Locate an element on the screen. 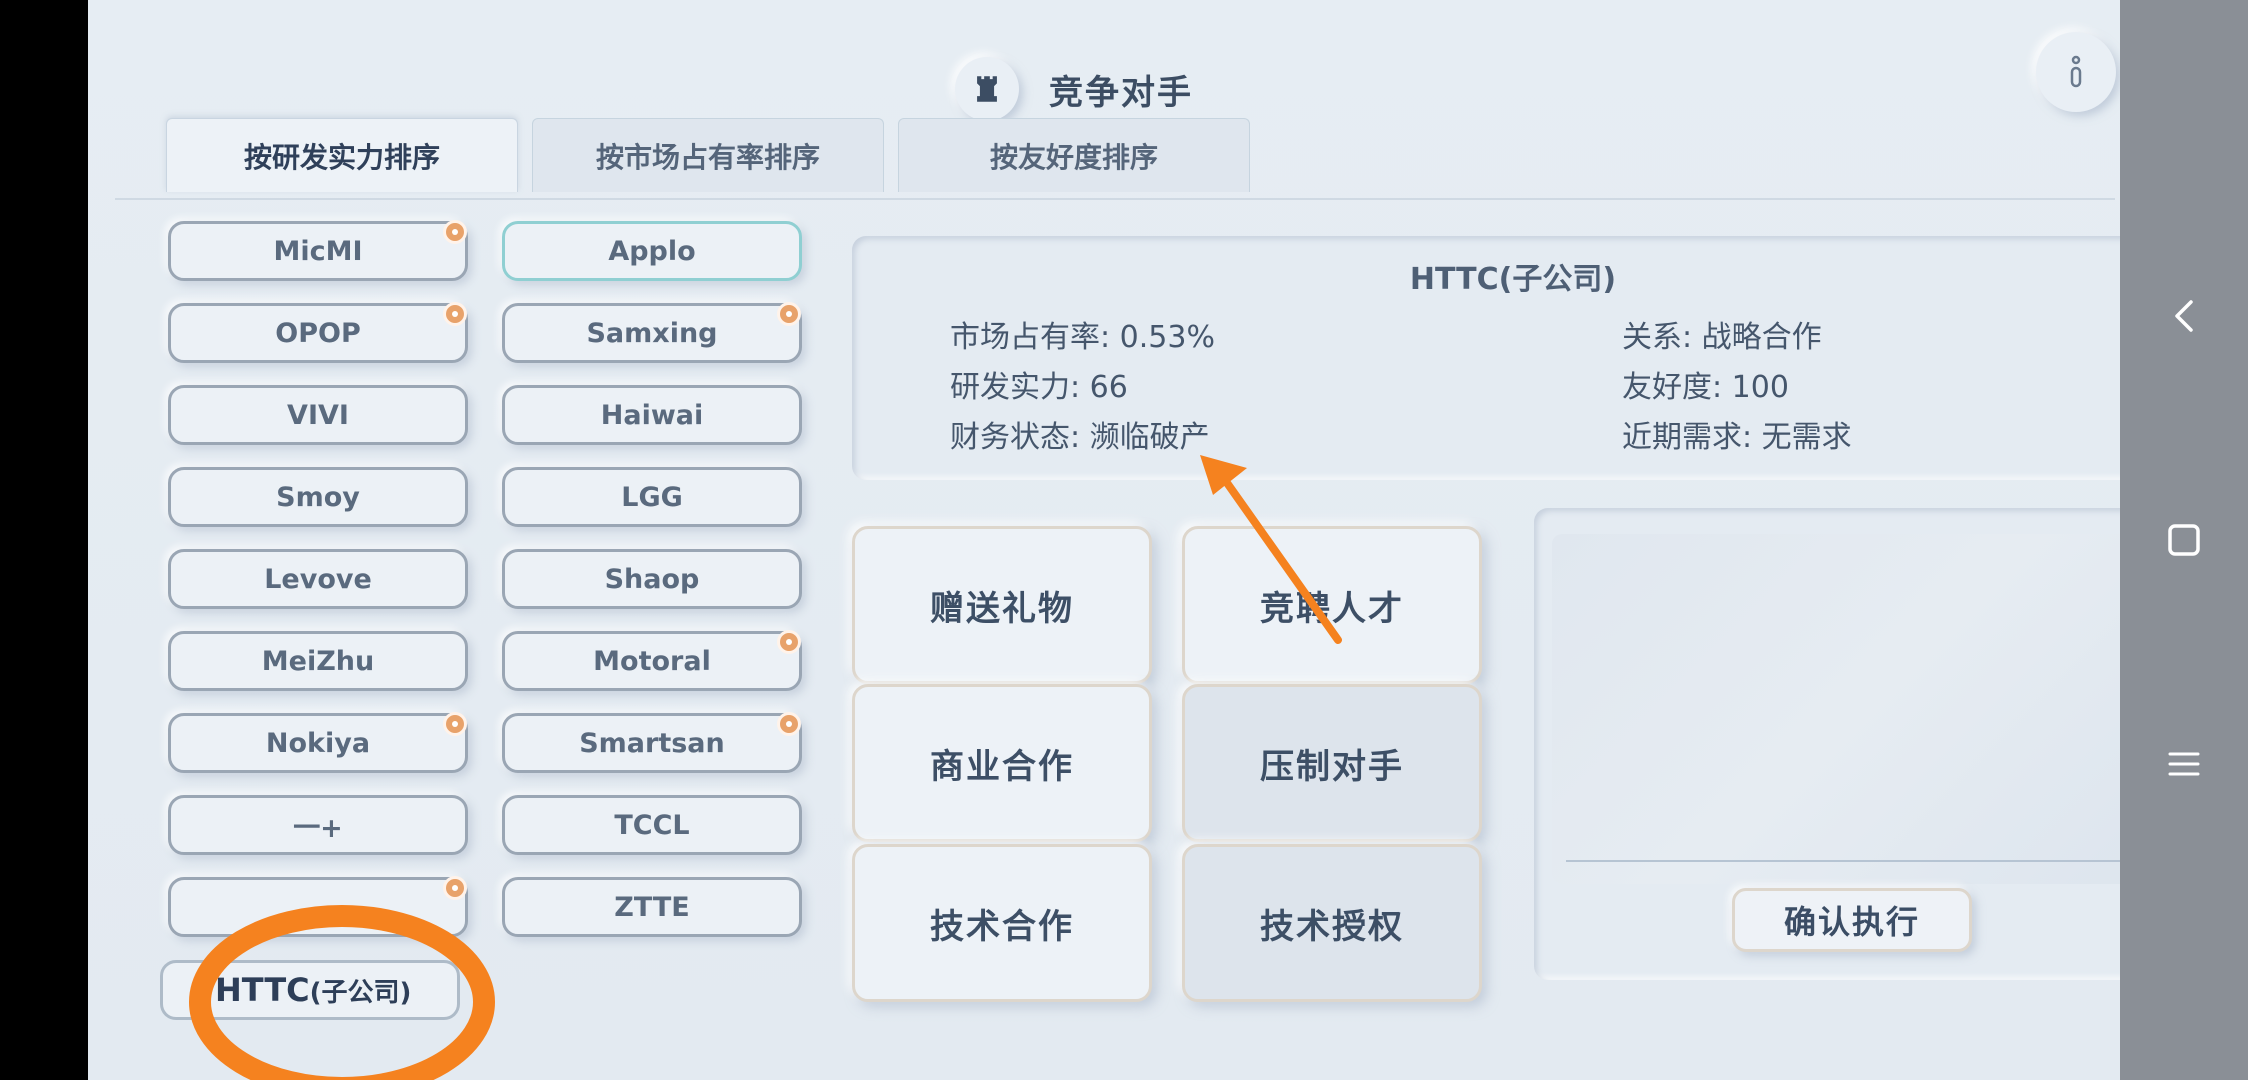  tab-friendliness: 按友好度排序 is located at coordinates (1074, 155).